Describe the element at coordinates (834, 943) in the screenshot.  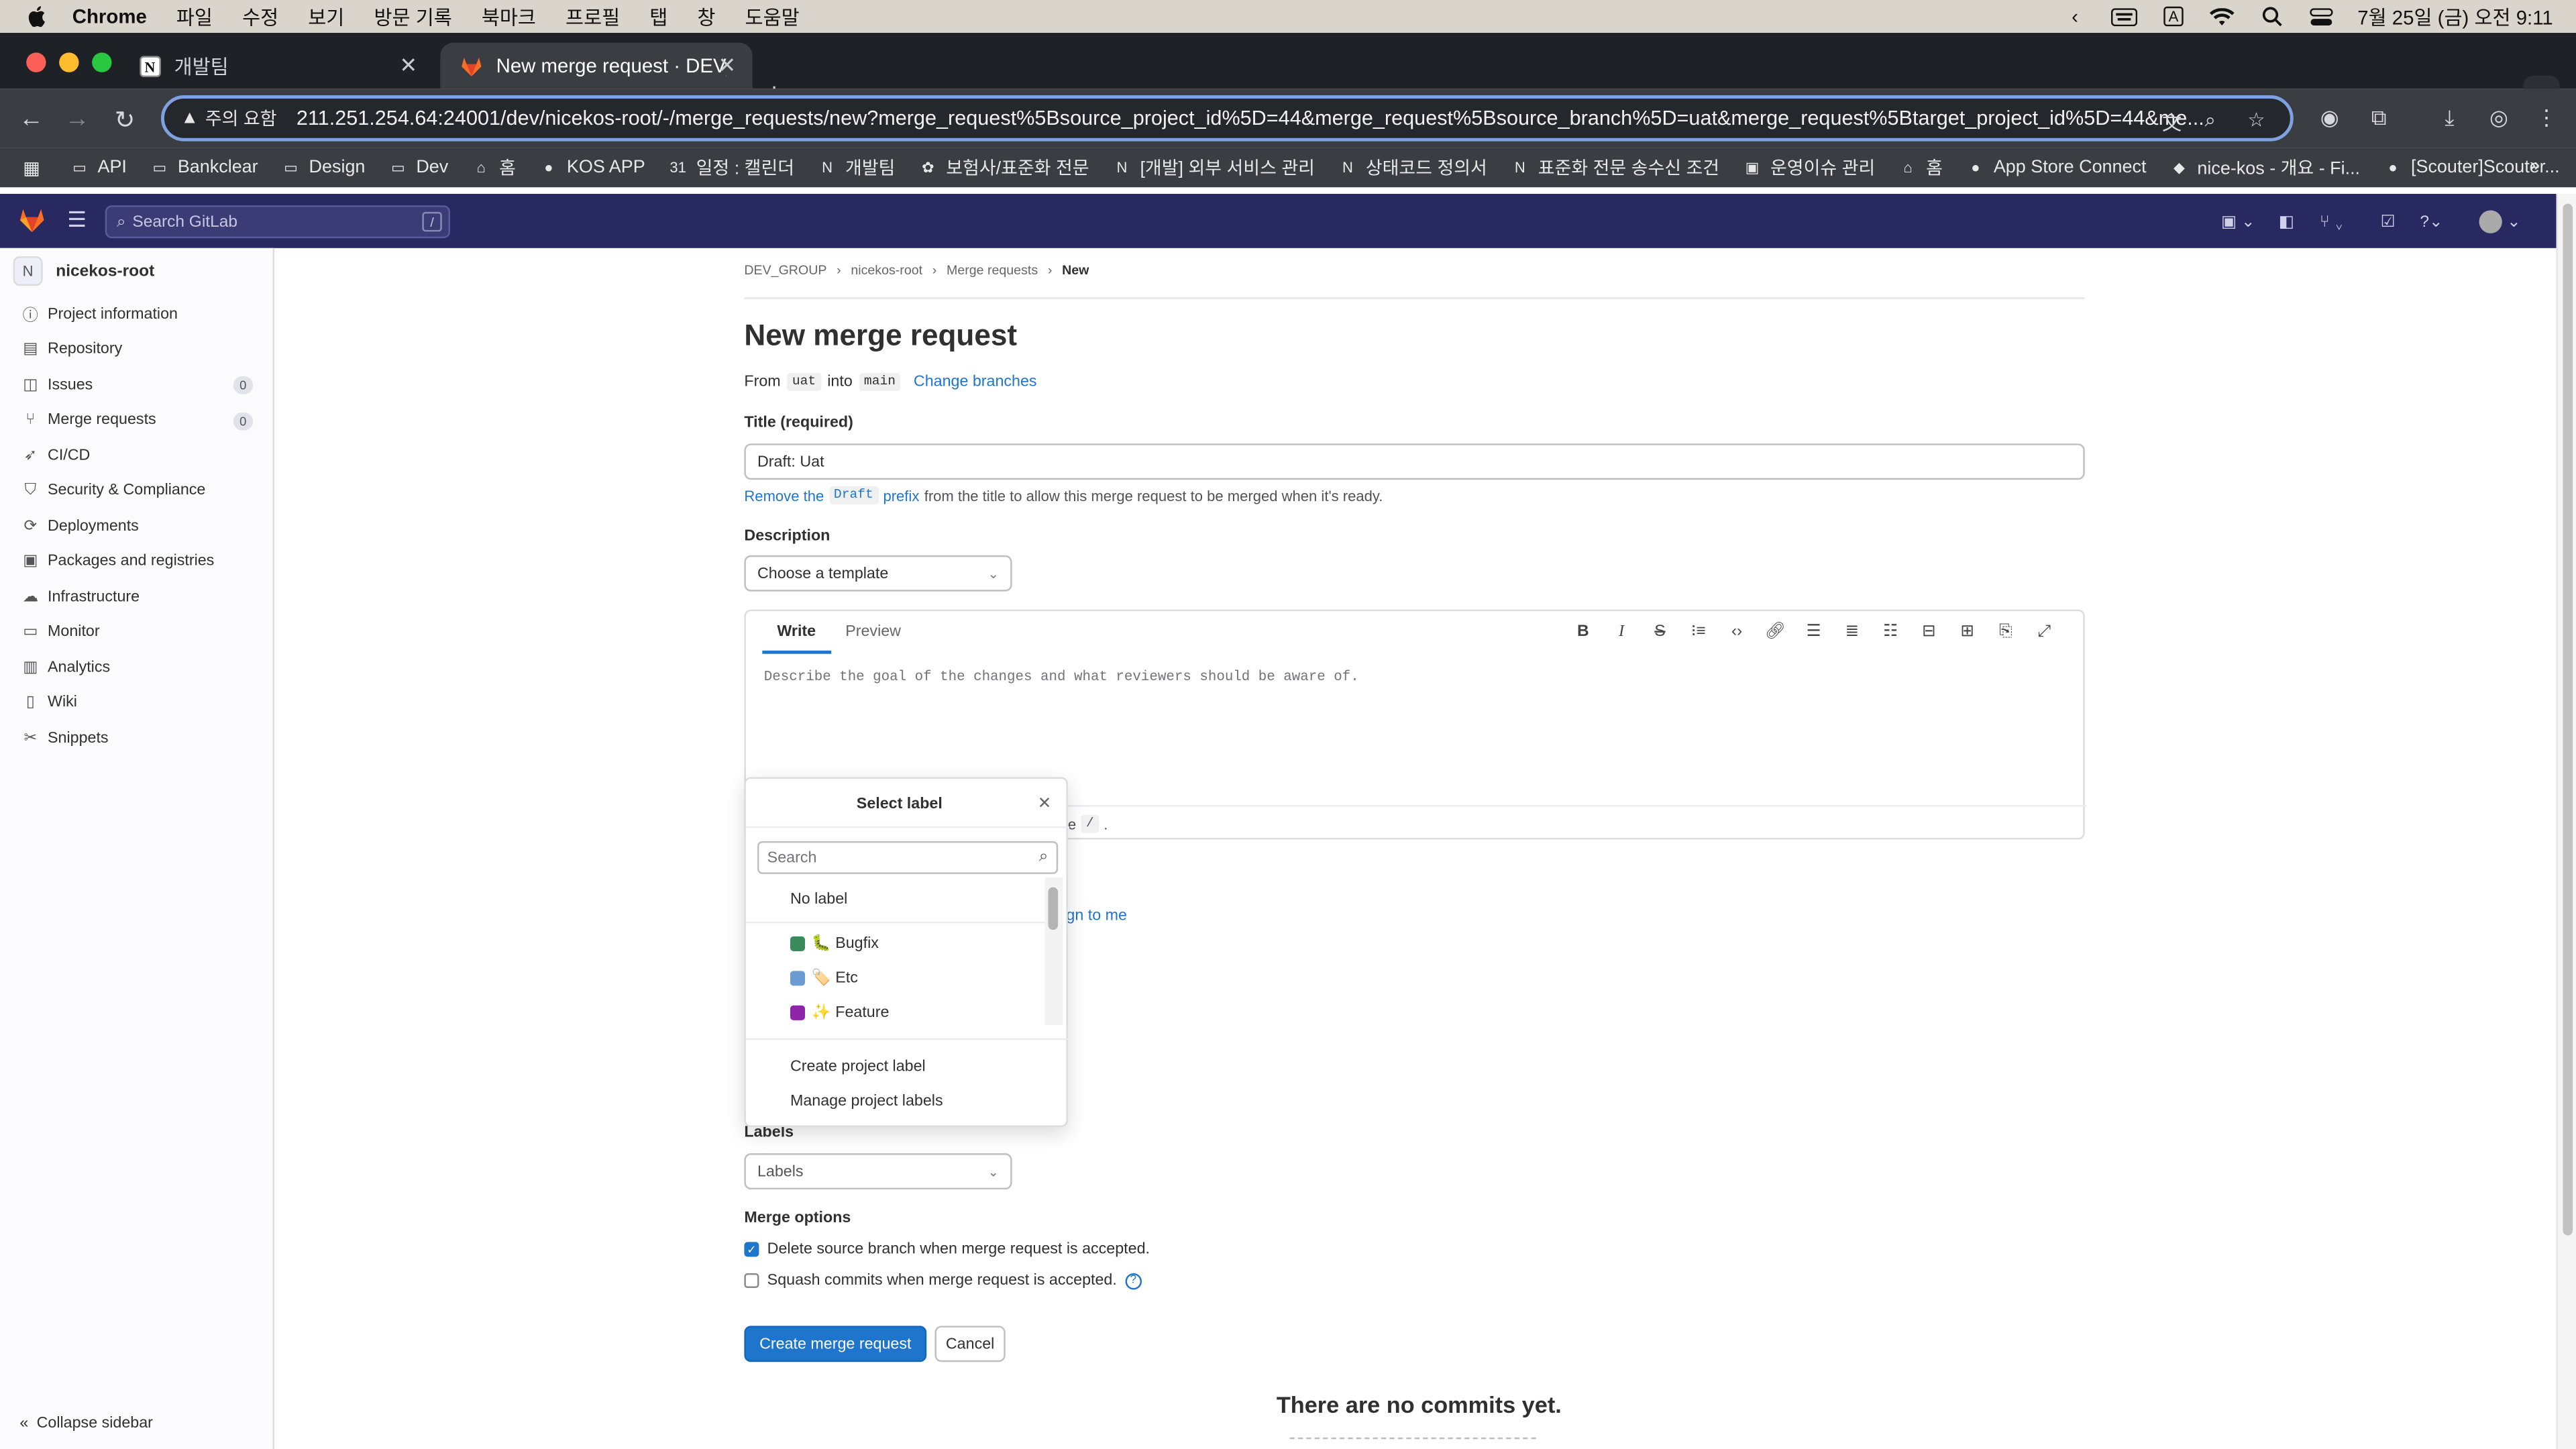
I see `label-option: 🐛 Bugfix` at that location.